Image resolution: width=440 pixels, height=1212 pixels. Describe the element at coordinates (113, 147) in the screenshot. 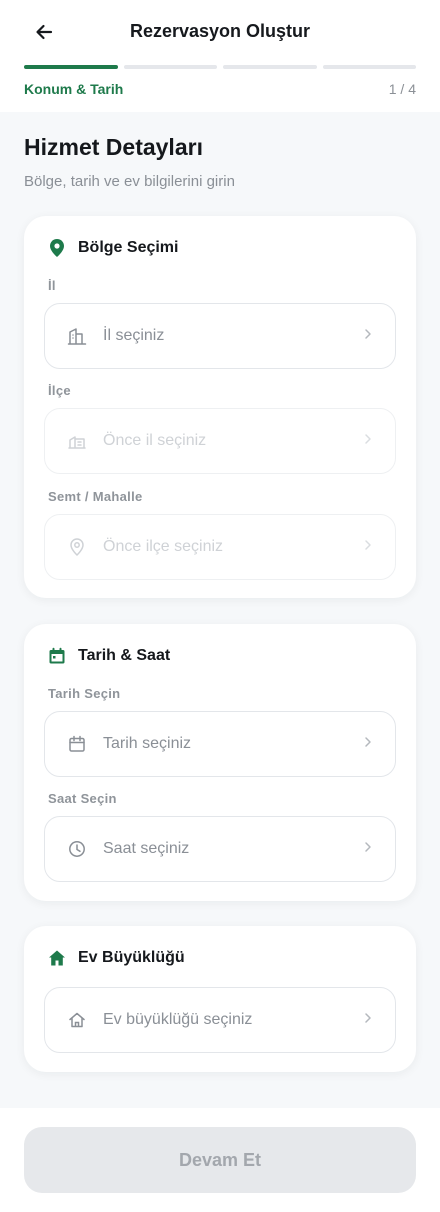

I see `page-title: Hizmet Detayları` at that location.